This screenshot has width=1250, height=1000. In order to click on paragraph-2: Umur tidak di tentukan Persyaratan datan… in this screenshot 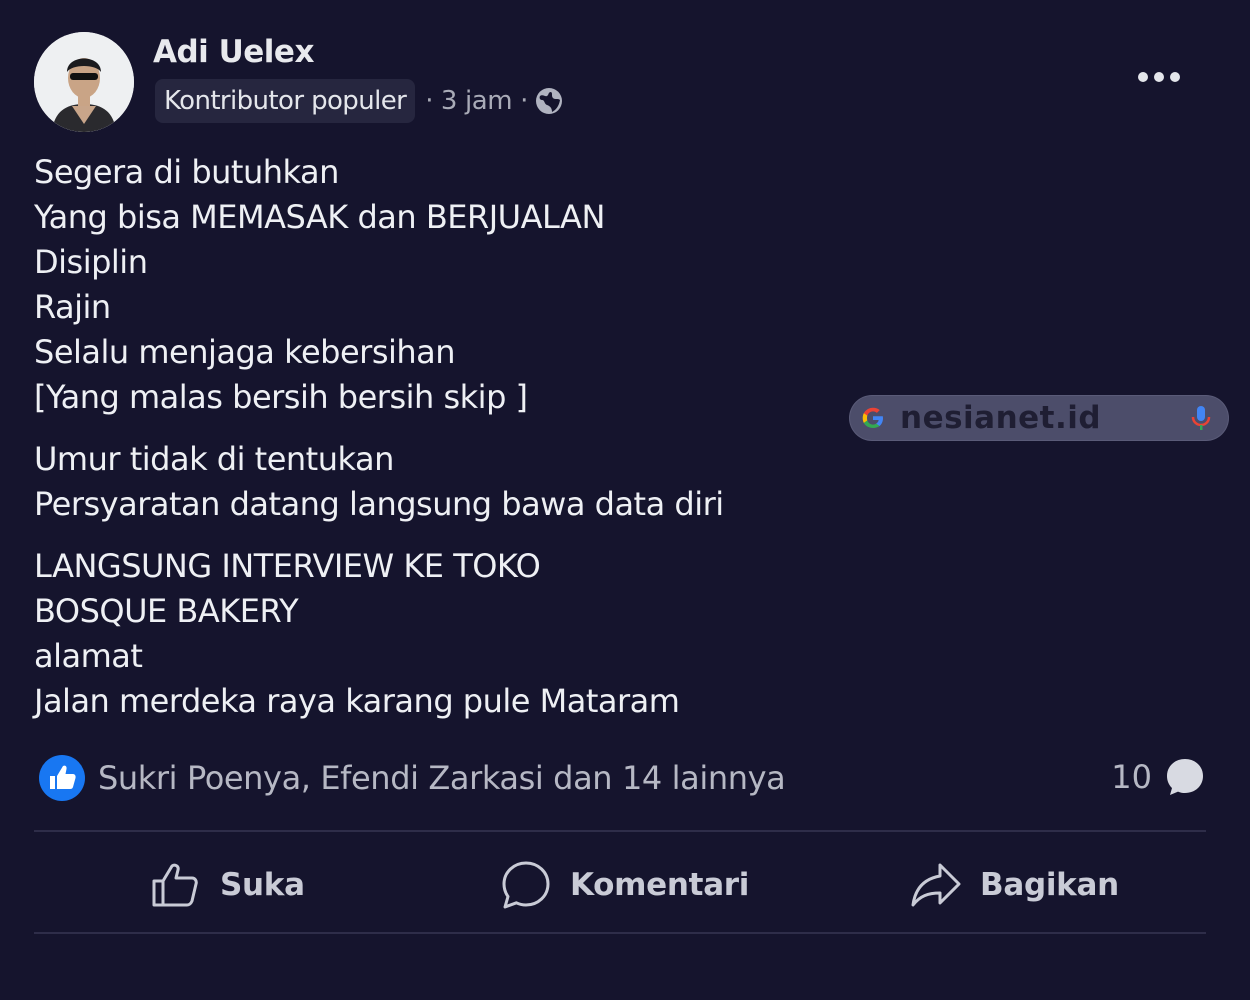, I will do `click(434, 482)`.